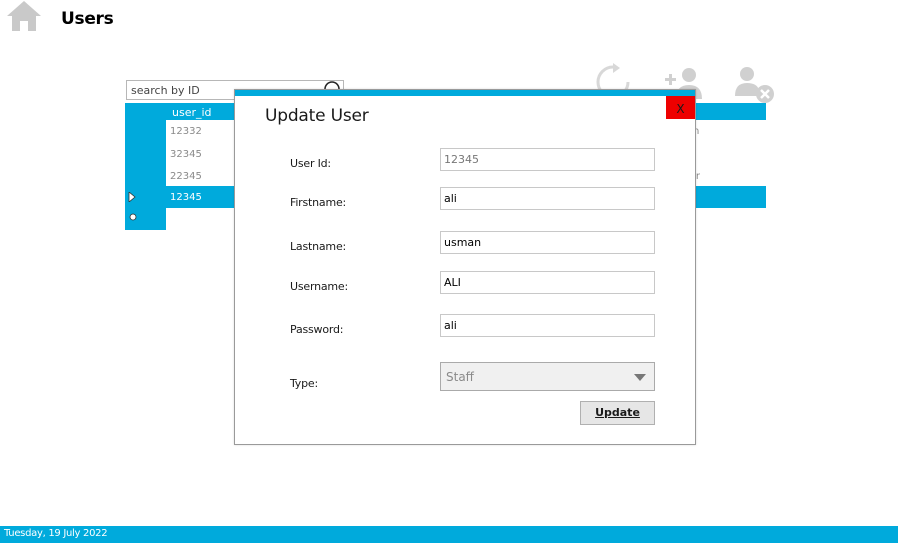 The width and height of the screenshot is (898, 543). What do you see at coordinates (319, 286) in the screenshot?
I see `username-label: Username:` at bounding box center [319, 286].